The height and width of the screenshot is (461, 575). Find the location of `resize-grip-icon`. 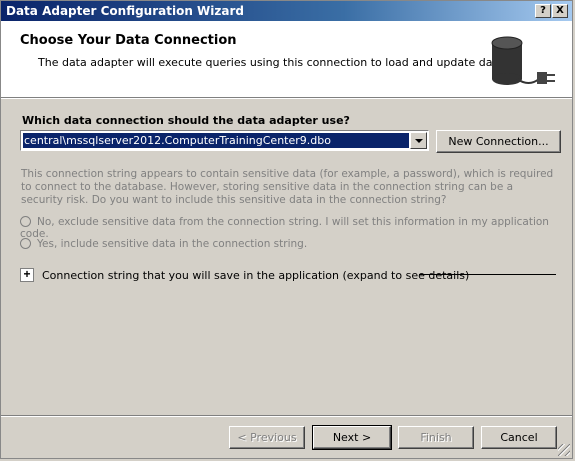

resize-grip-icon is located at coordinates (564, 450).